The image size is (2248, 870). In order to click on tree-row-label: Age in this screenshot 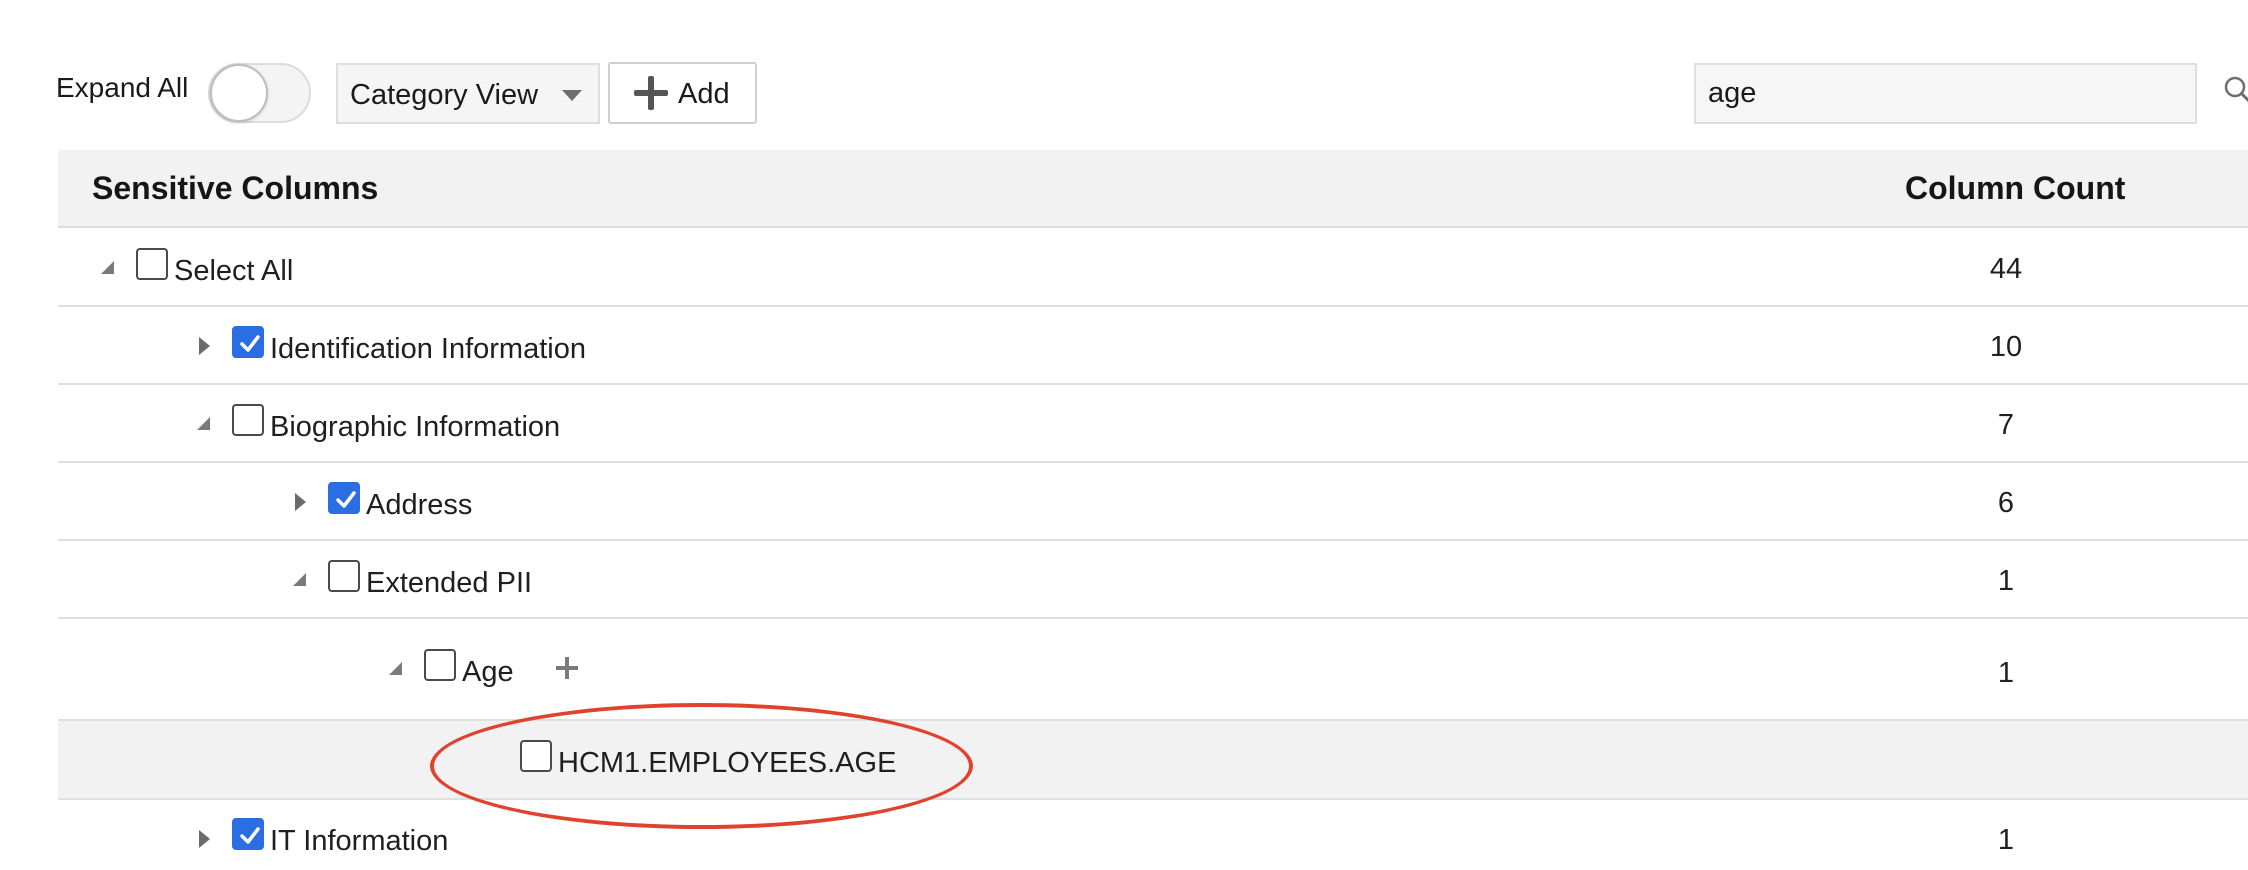, I will do `click(488, 672)`.